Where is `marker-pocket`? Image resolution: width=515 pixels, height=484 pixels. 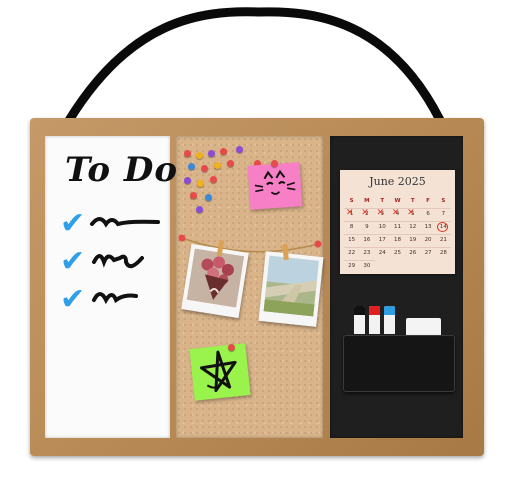
marker-pocket is located at coordinates (399, 363).